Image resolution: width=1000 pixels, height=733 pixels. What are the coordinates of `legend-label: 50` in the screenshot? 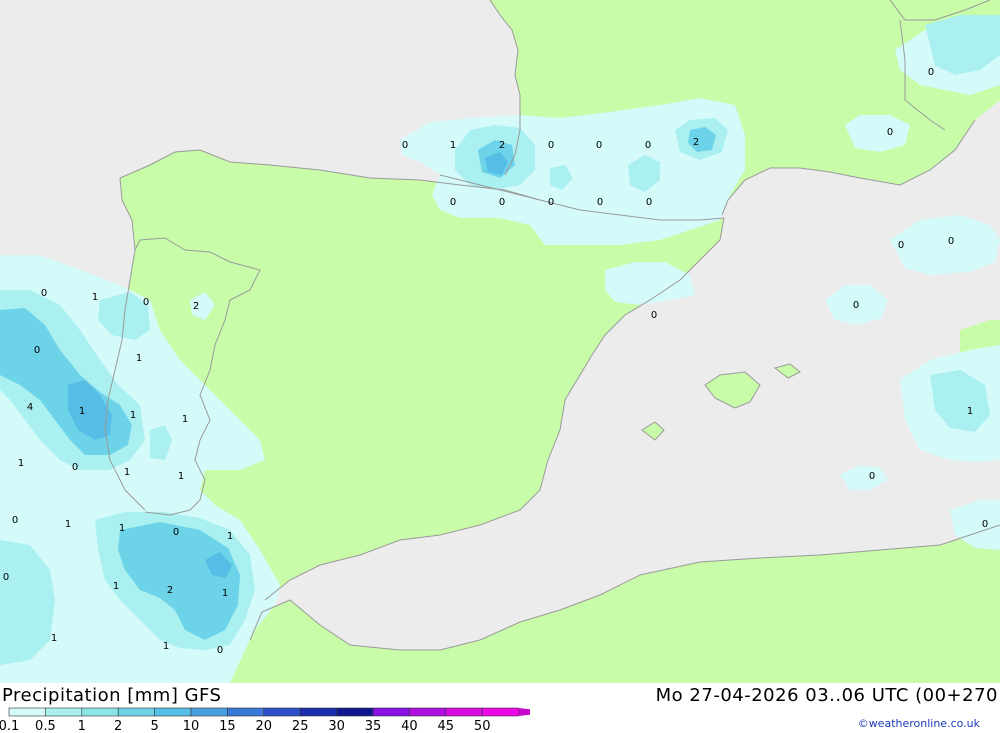 It's located at (482, 726).